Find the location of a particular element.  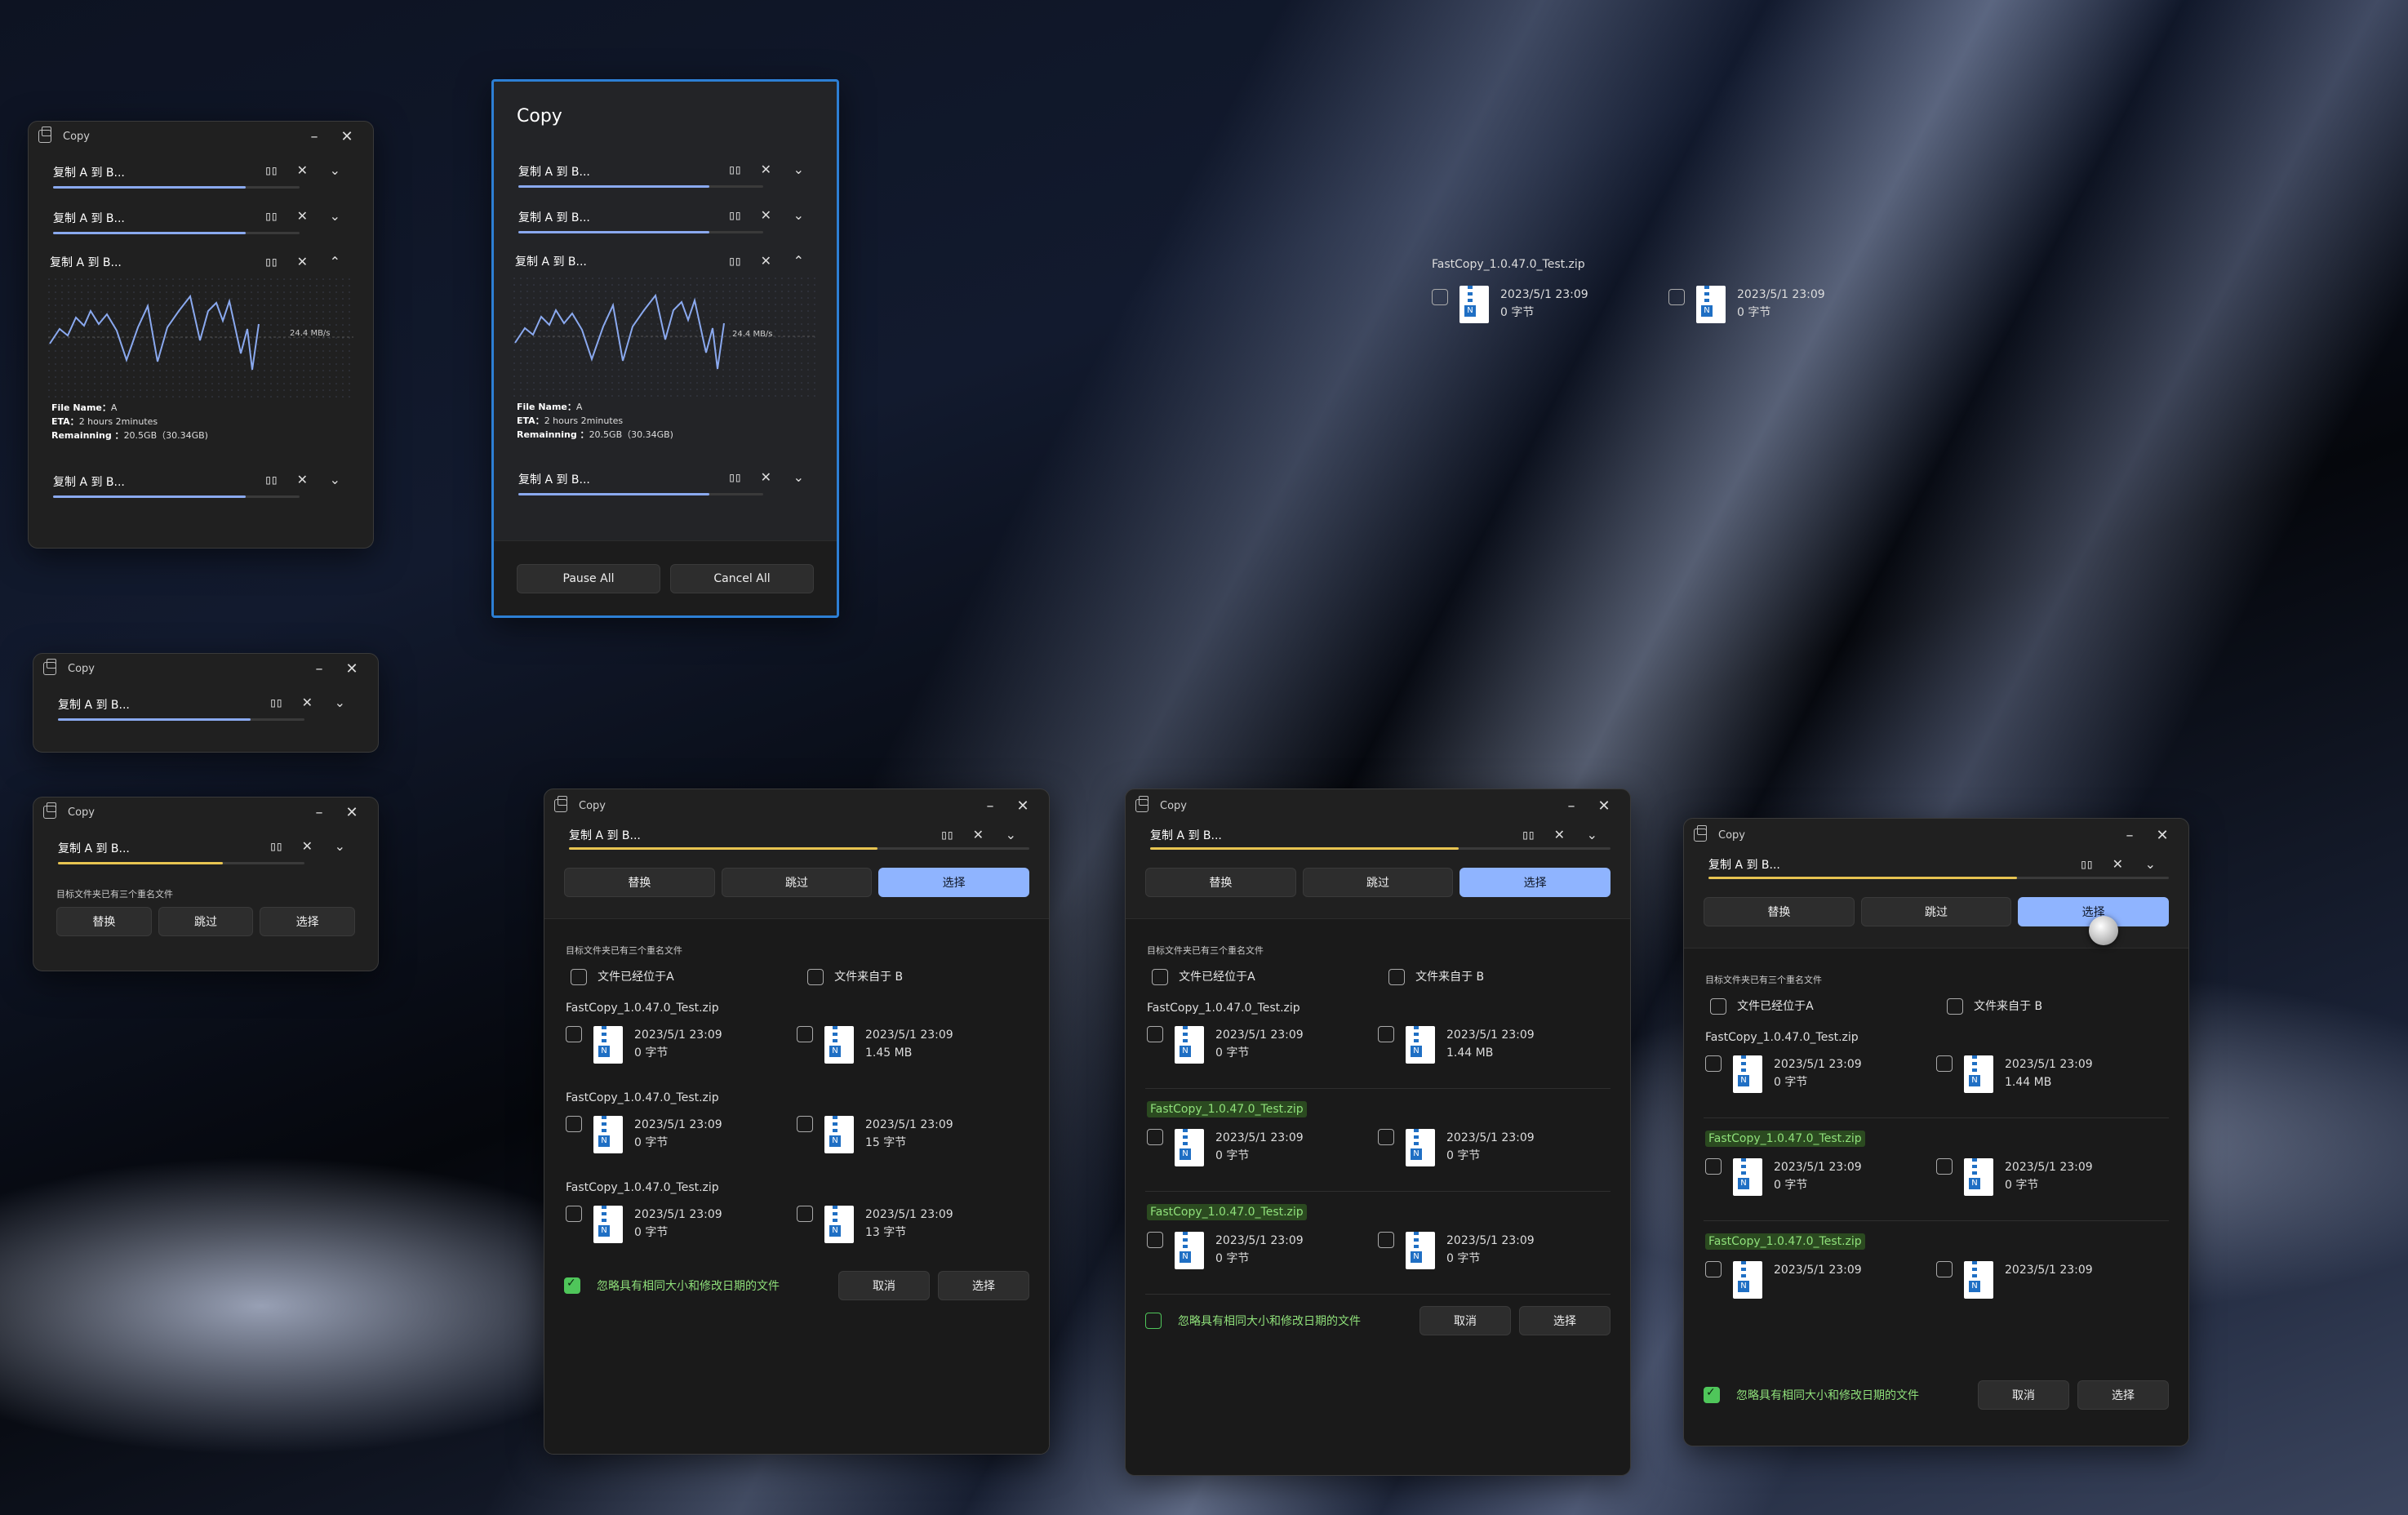

cancel-all-button: Cancel All is located at coordinates (742, 578).